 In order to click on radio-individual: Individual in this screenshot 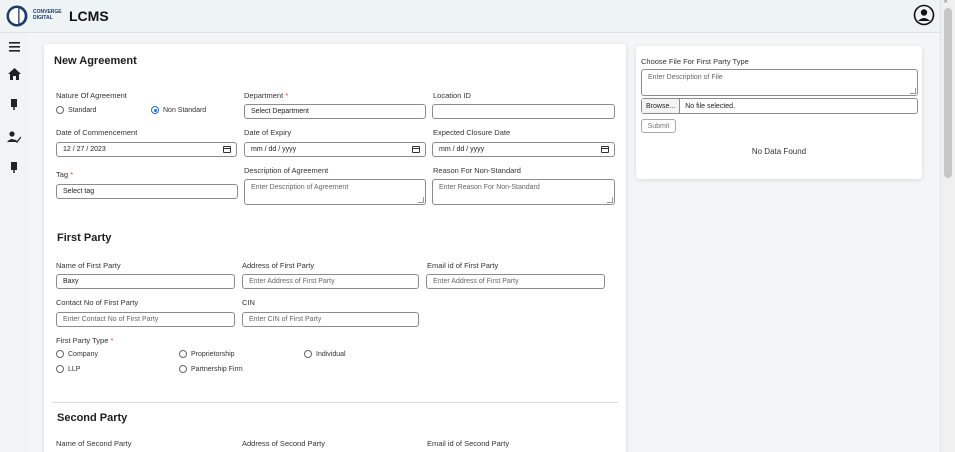, I will do `click(325, 354)`.